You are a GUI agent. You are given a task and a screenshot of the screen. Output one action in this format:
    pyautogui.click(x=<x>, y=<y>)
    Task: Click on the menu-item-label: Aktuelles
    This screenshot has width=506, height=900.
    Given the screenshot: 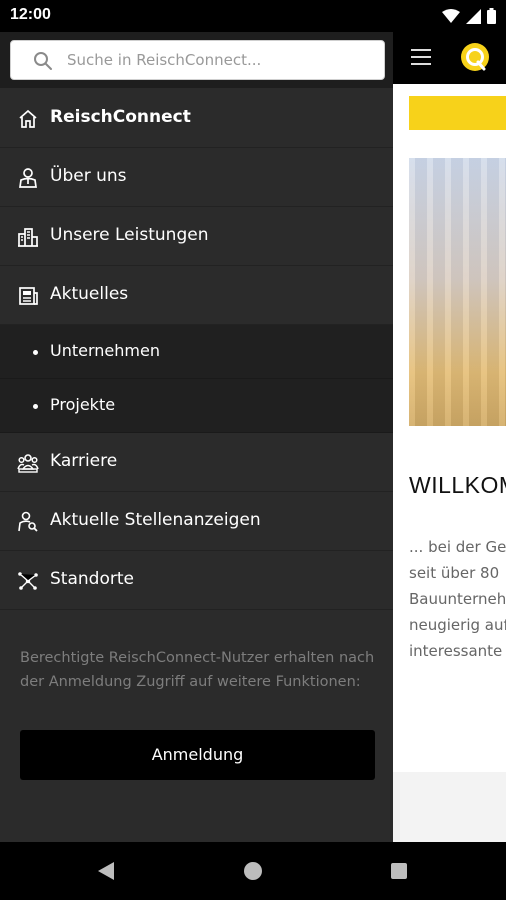 What is the action you would take?
    pyautogui.click(x=89, y=294)
    